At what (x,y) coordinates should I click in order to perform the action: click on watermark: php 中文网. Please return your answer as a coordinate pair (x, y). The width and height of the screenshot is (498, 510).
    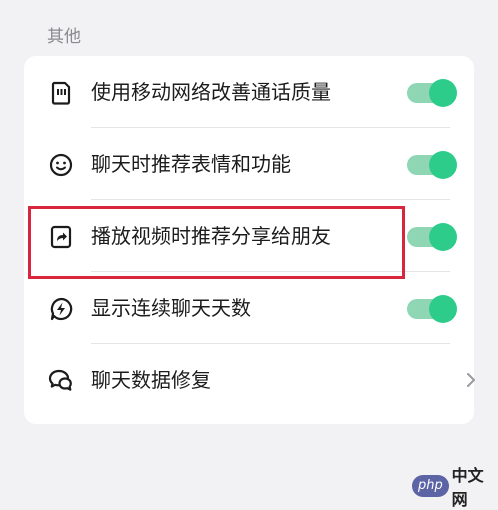
    Looking at the image, I should click on (455, 487).